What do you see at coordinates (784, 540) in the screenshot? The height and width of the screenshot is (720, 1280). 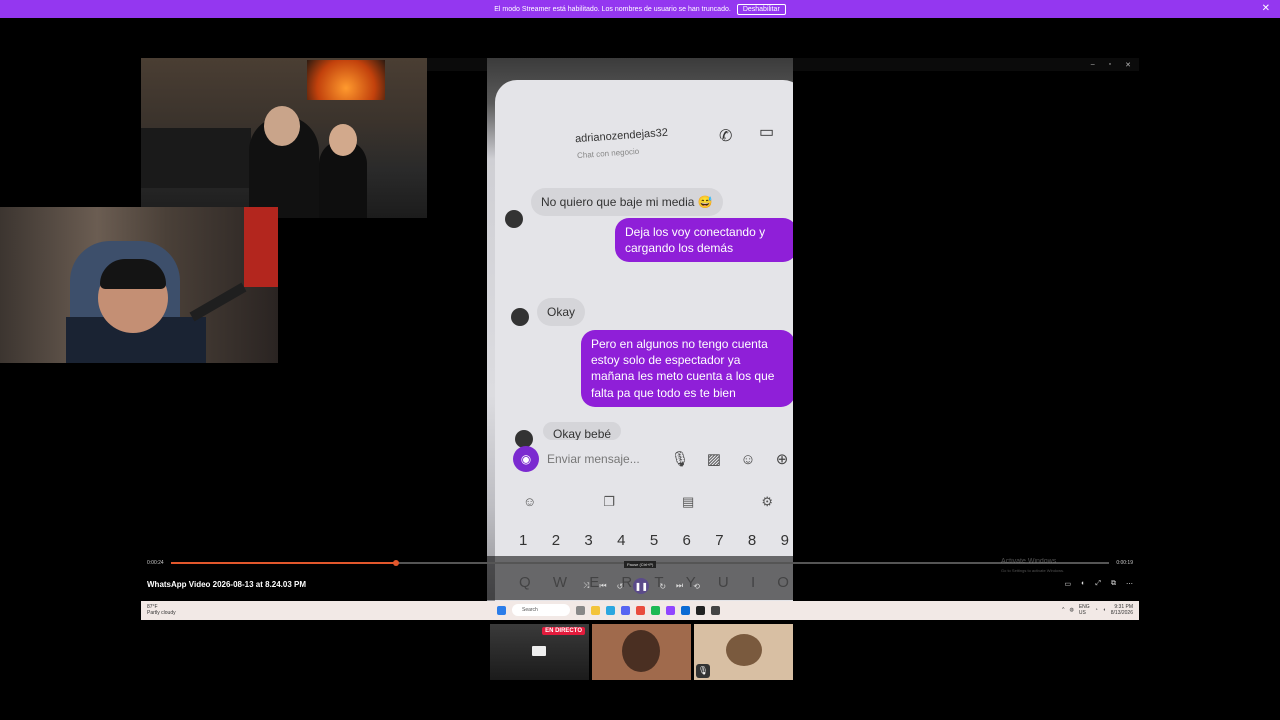 I see `key: 9` at bounding box center [784, 540].